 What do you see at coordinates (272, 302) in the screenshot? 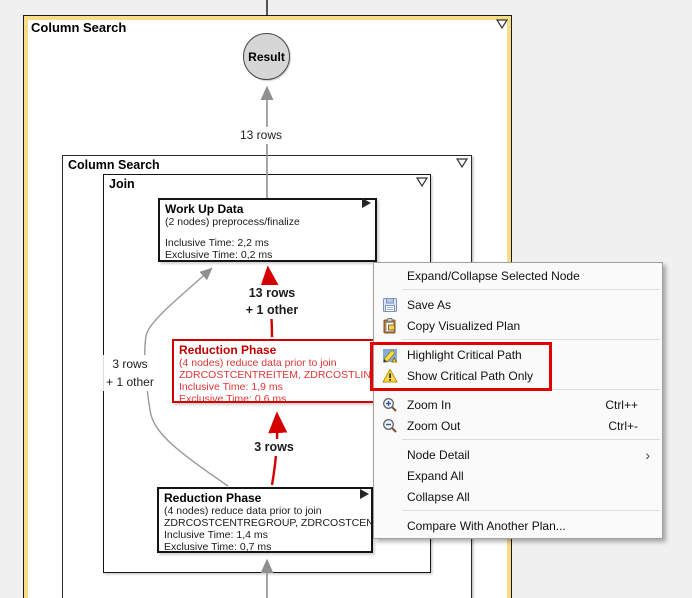
I see `edge-label-rows: 13 rows + 1 other` at bounding box center [272, 302].